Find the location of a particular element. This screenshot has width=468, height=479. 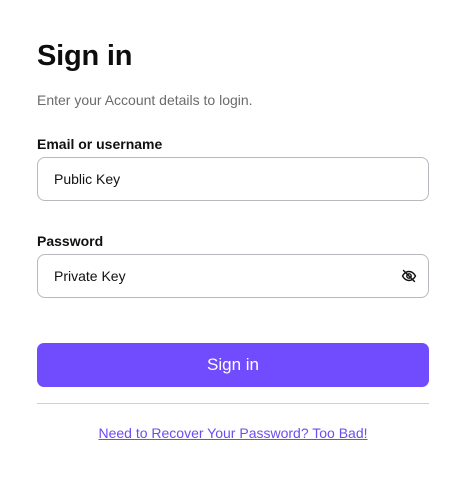

page-subtitle: Enter your Account details to login. is located at coordinates (145, 100).